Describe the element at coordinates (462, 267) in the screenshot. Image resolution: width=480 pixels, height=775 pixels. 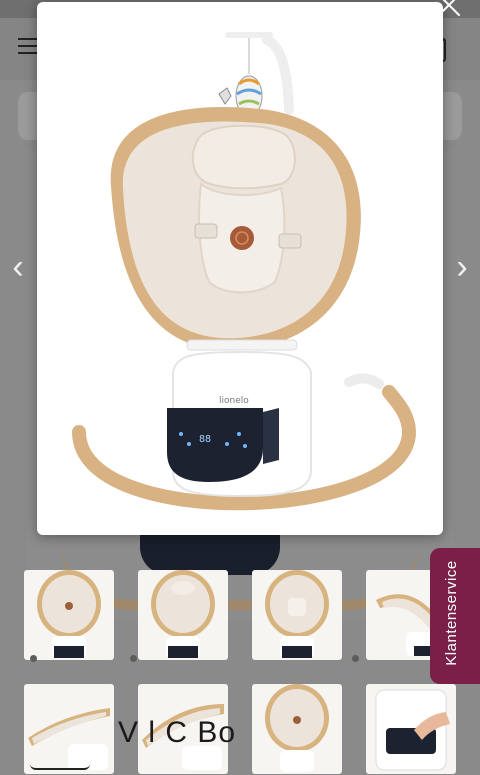
I see `next-image-arrow: ›` at that location.